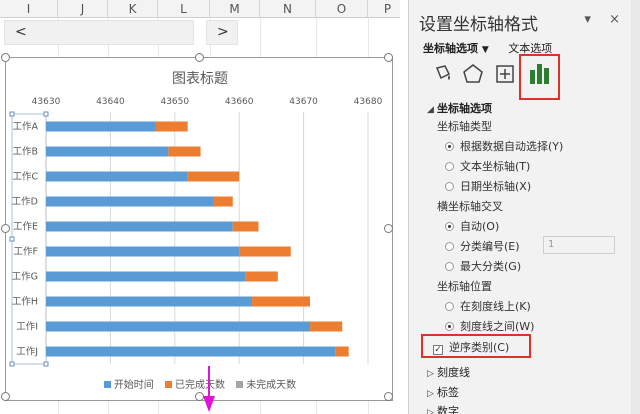 The image size is (640, 414). I want to click on close-icon: ×, so click(614, 19).